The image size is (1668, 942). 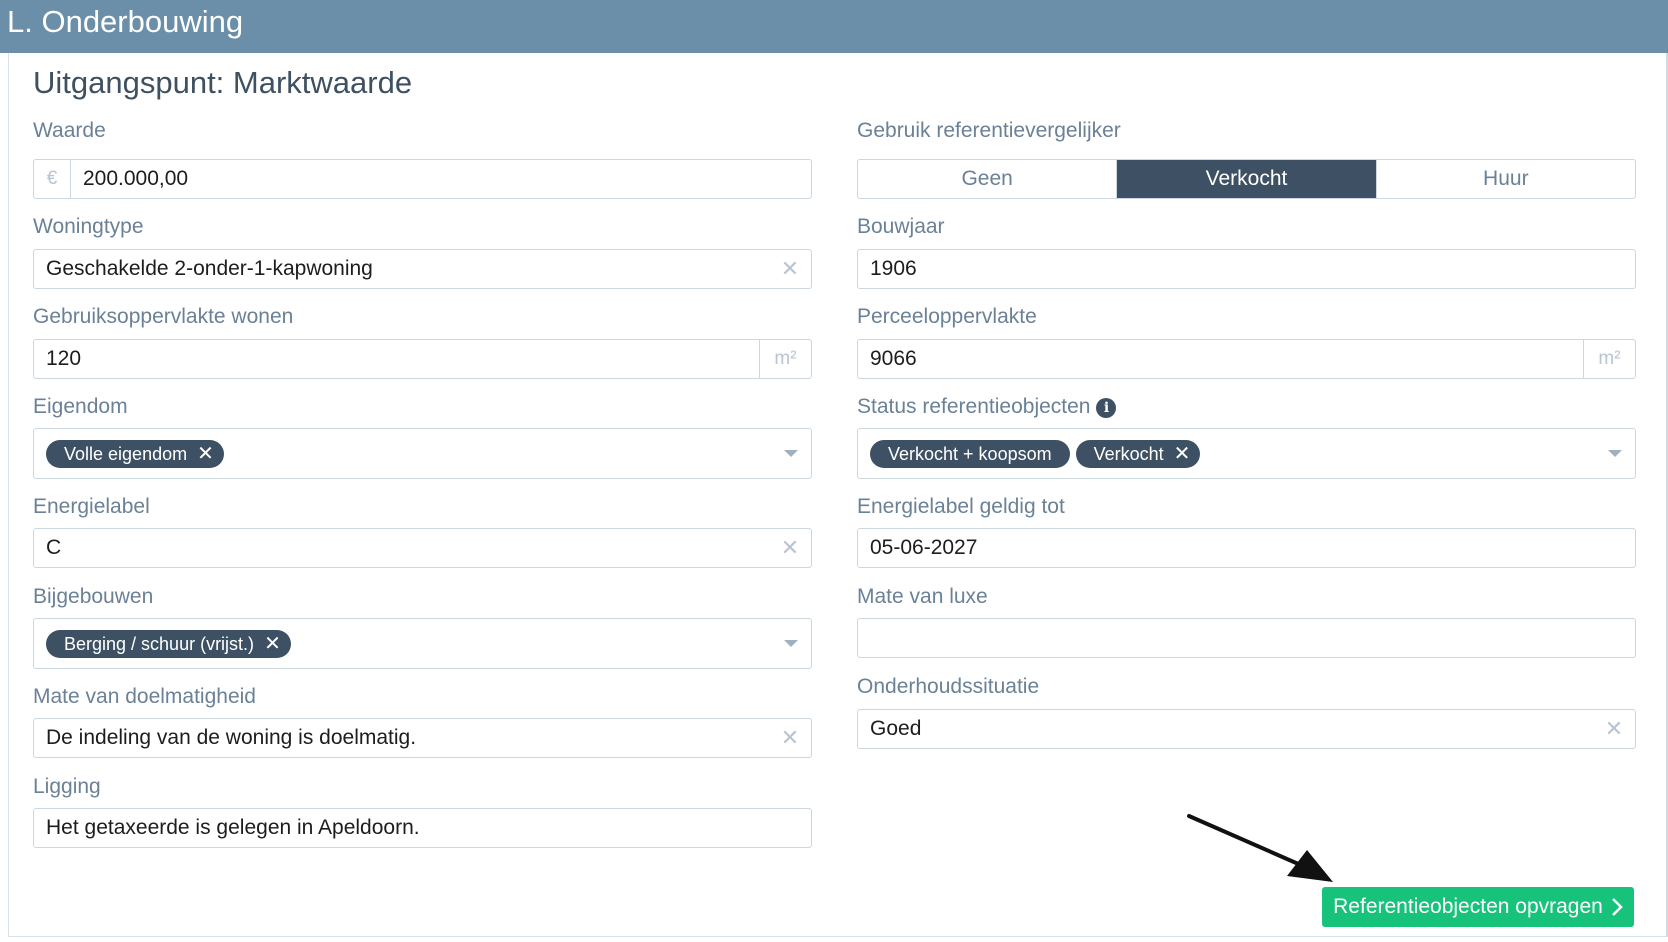 What do you see at coordinates (69, 130) in the screenshot?
I see `waarde-label: Waarde` at bounding box center [69, 130].